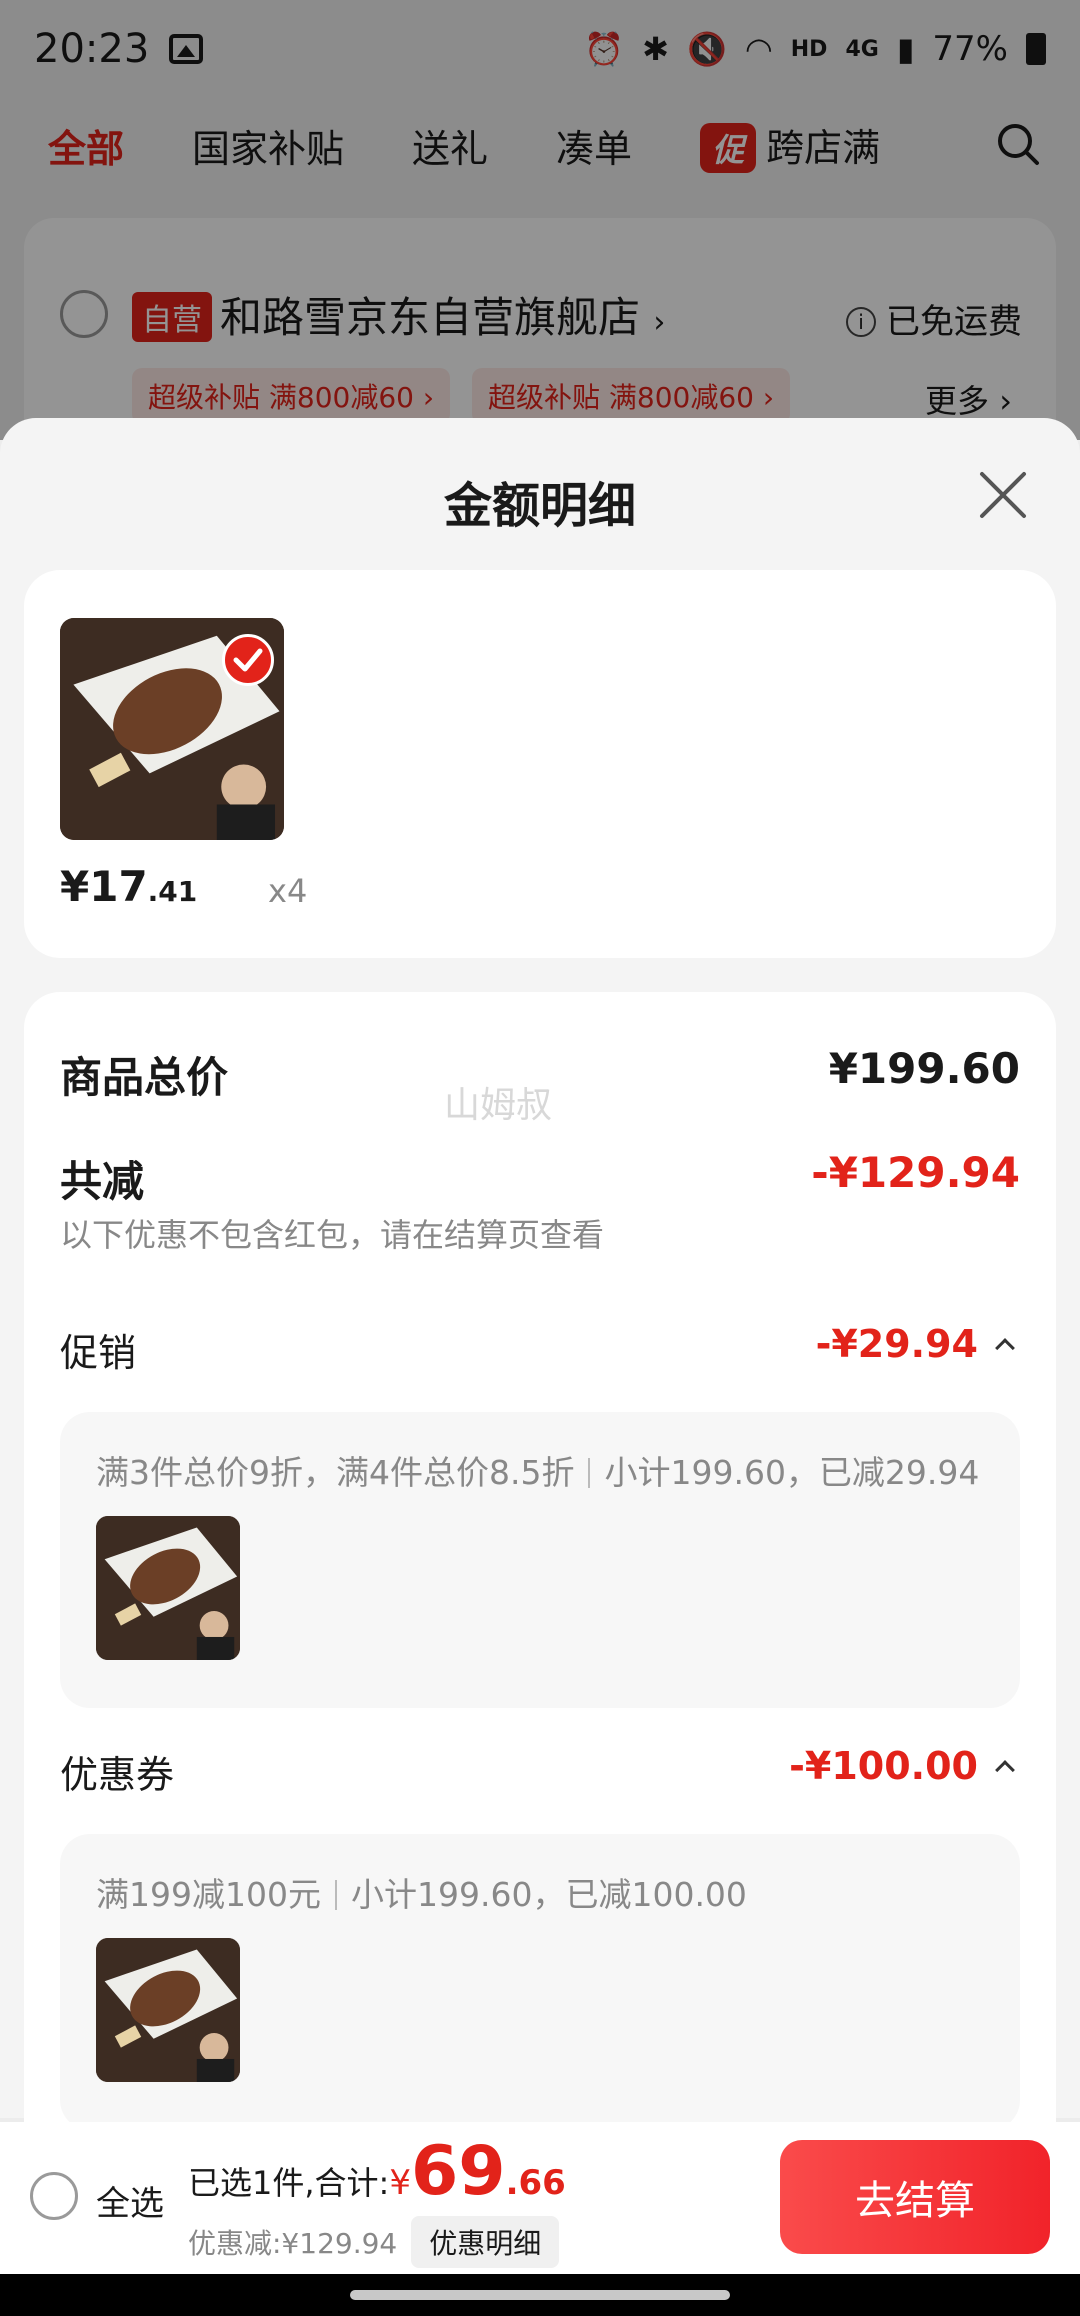 This screenshot has width=1080, height=2316. I want to click on home-indicator, so click(540, 2295).